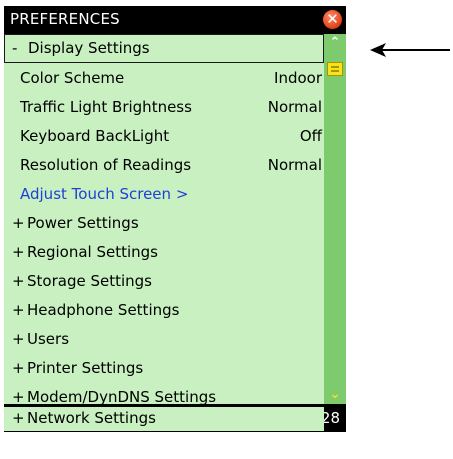 This screenshot has height=459, width=453. What do you see at coordinates (335, 69) in the screenshot?
I see `scroll-thumb` at bounding box center [335, 69].